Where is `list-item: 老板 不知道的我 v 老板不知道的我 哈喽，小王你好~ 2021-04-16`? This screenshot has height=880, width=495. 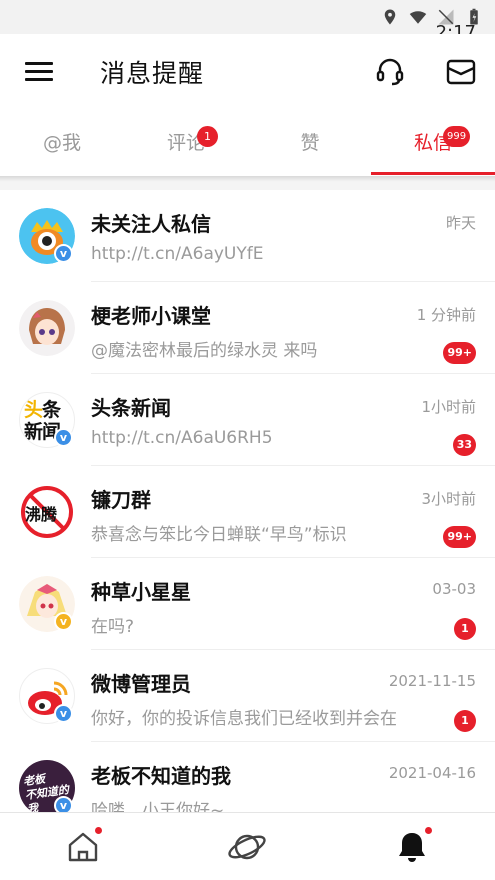
list-item: 老板 不知道的我 v 老板不知道的我 哈喽，小王你好~ 2021-04-16 is located at coordinates (247, 777).